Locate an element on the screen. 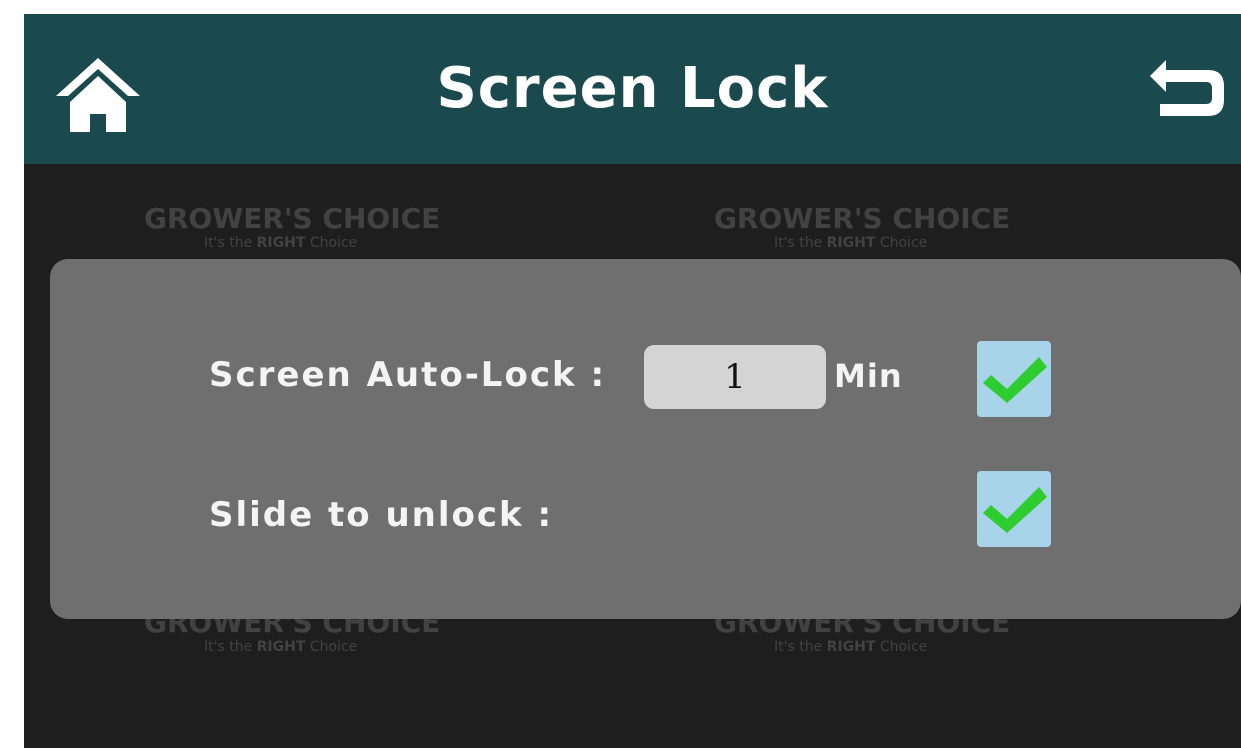 This screenshot has width=1241, height=748. back-button is located at coordinates (1186, 88).